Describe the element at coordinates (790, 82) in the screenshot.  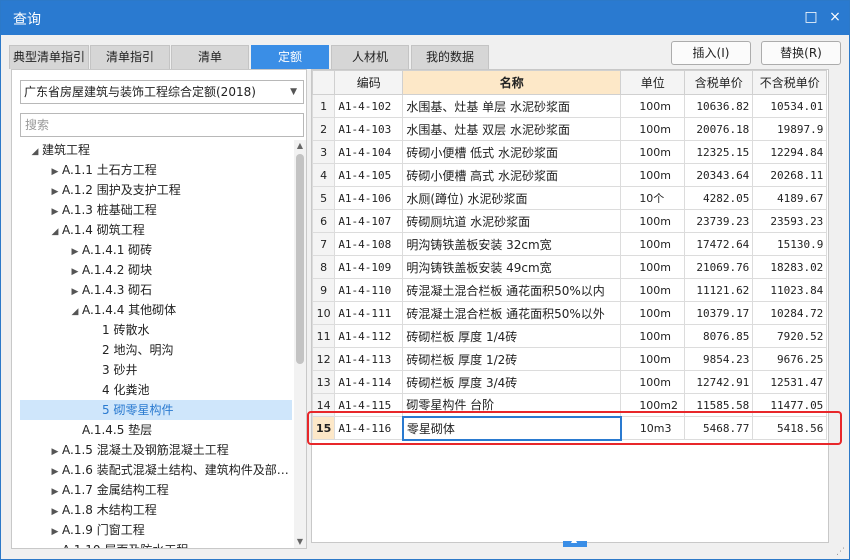
I see `col-header-price-excl-tax: 不含税单价` at that location.